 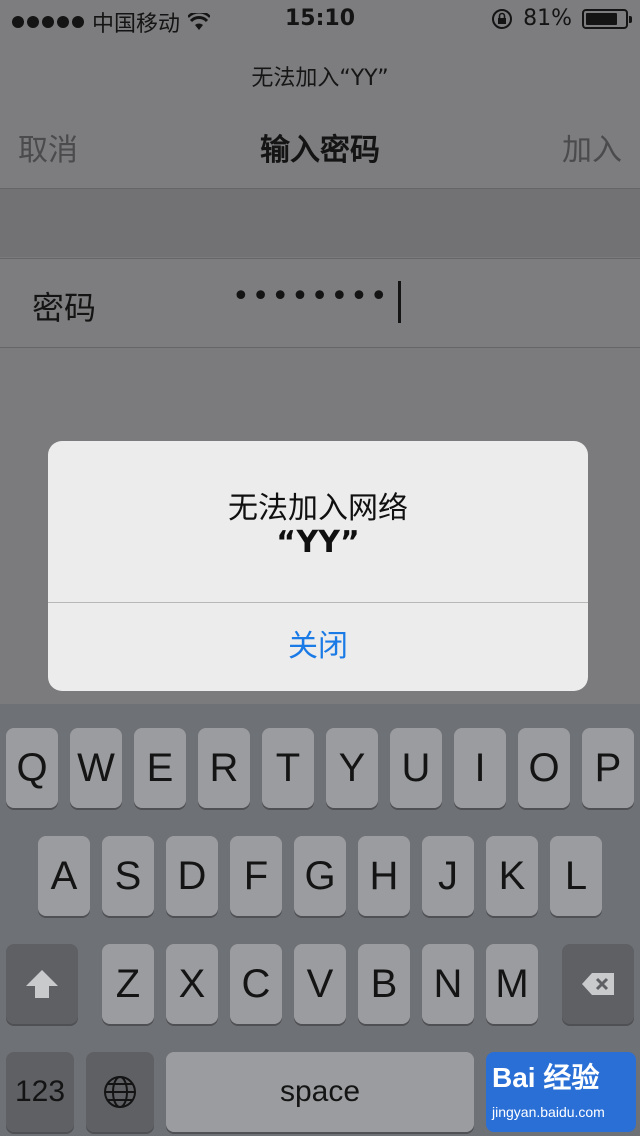 What do you see at coordinates (192, 876) in the screenshot?
I see `key-d: D` at bounding box center [192, 876].